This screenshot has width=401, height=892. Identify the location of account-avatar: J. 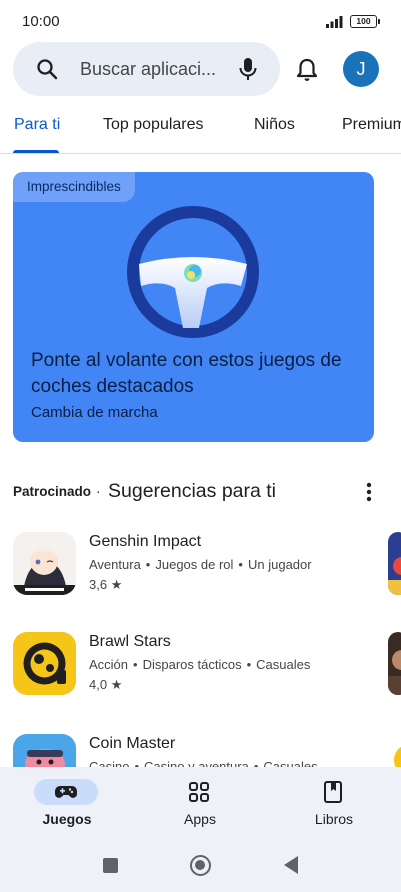
(361, 69).